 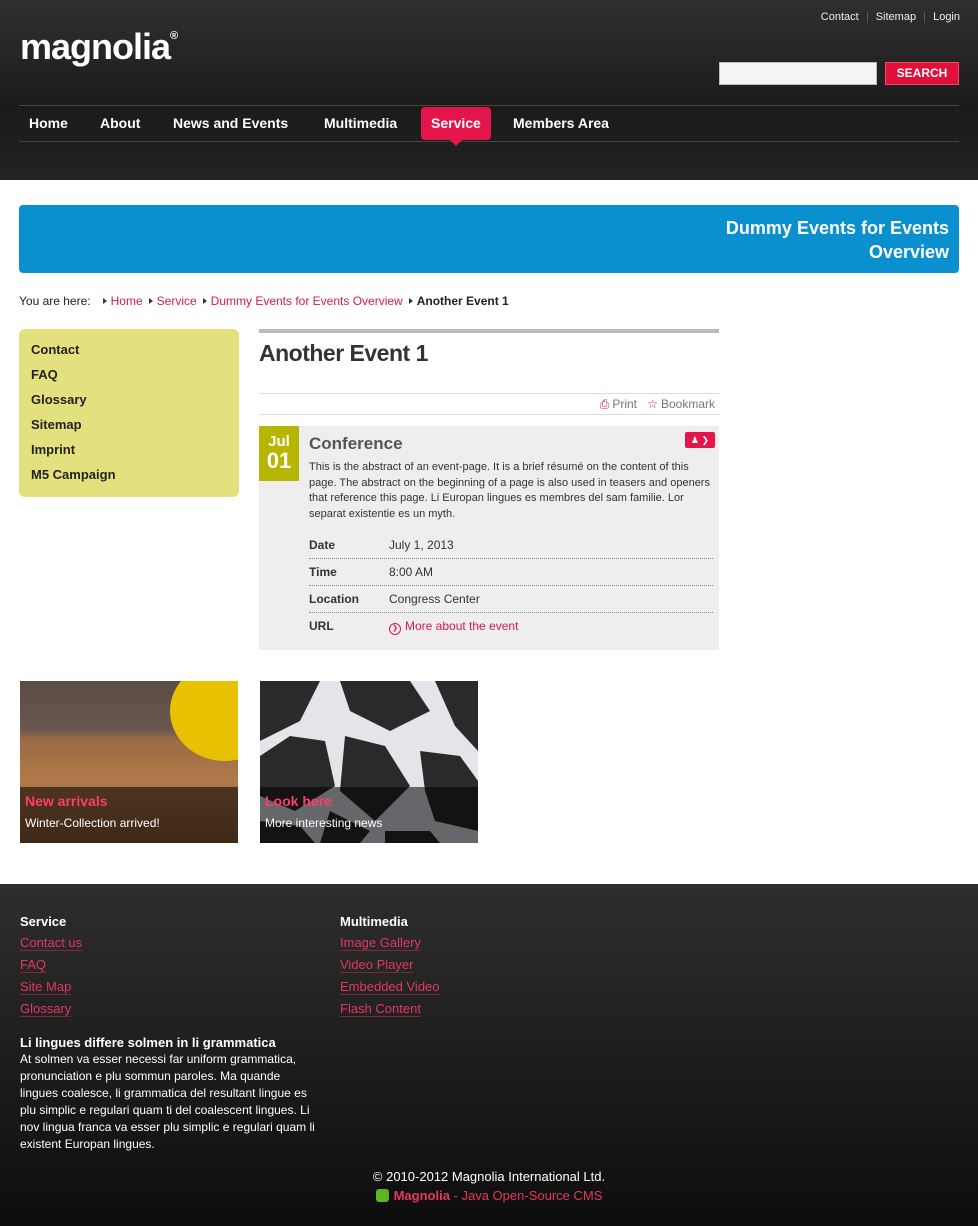 What do you see at coordinates (307, 301) in the screenshot?
I see `breadcrumb-events-overview: Dummy Events for Events Overview` at bounding box center [307, 301].